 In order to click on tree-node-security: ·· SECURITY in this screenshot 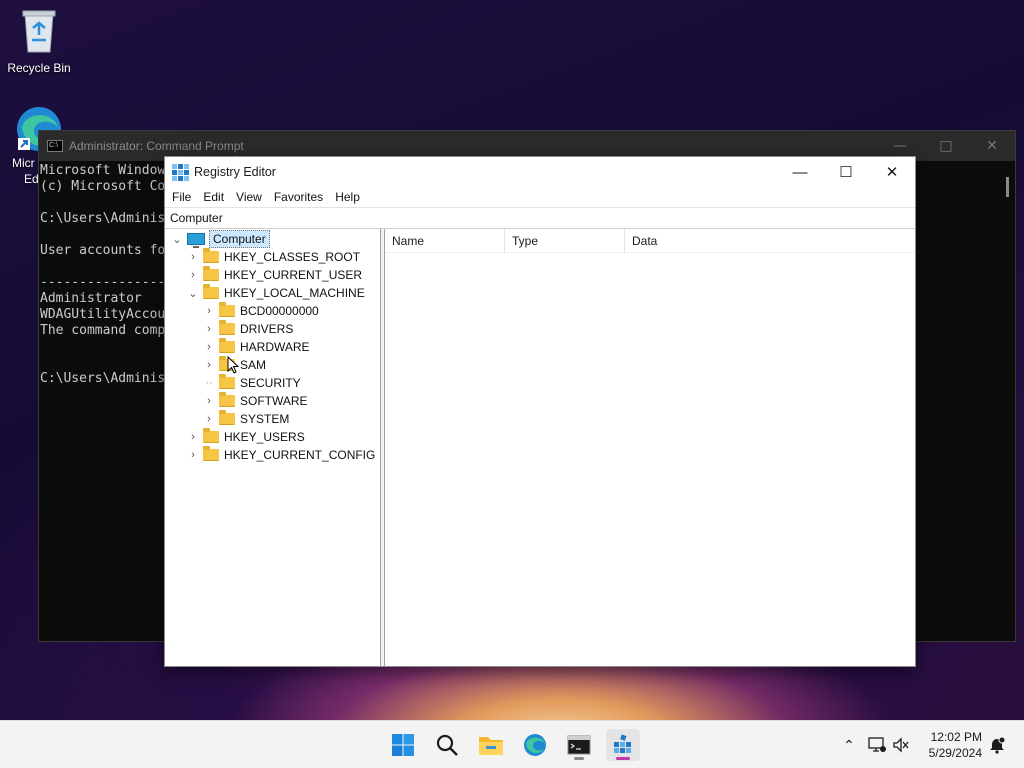, I will do `click(272, 383)`.